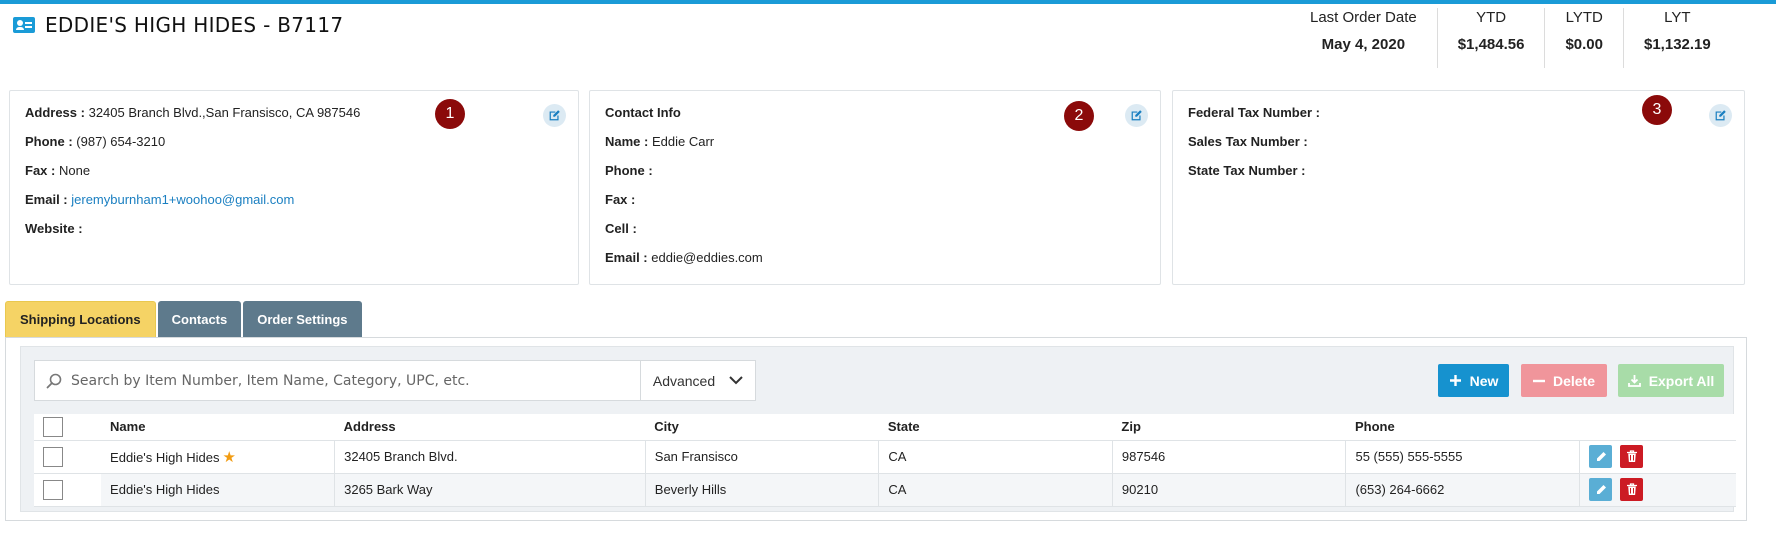 The image size is (1776, 543). I want to click on cell-phone: 55 (555) 555-5555, so click(1463, 457).